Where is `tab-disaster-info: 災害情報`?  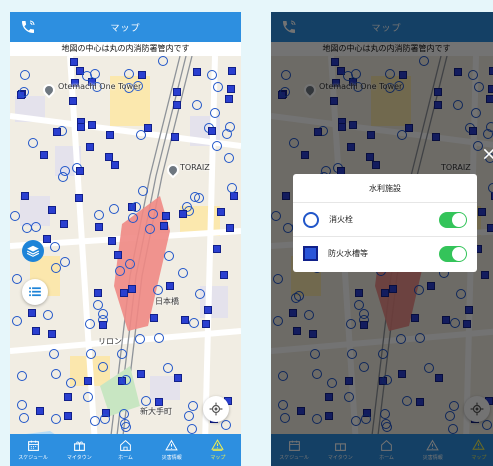 tab-disaster-info: 災害情報 is located at coordinates (172, 450).